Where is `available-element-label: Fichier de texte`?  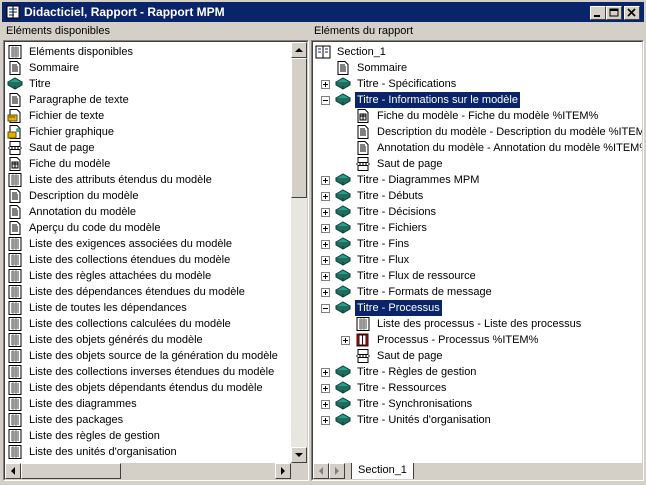
available-element-label: Fichier de texte is located at coordinates (67, 116).